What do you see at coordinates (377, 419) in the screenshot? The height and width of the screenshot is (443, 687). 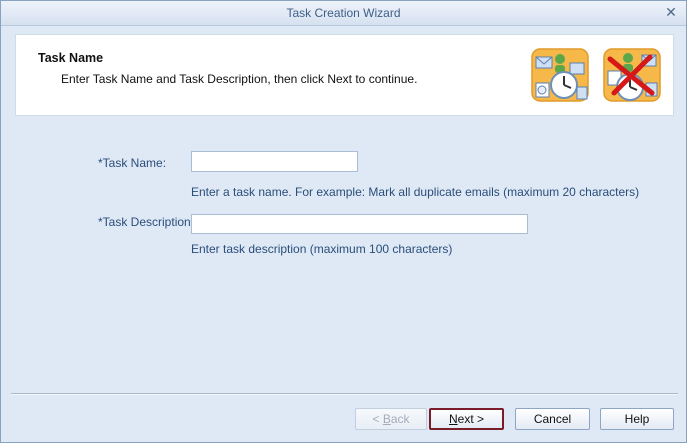 I see `back-button-prefix: <` at bounding box center [377, 419].